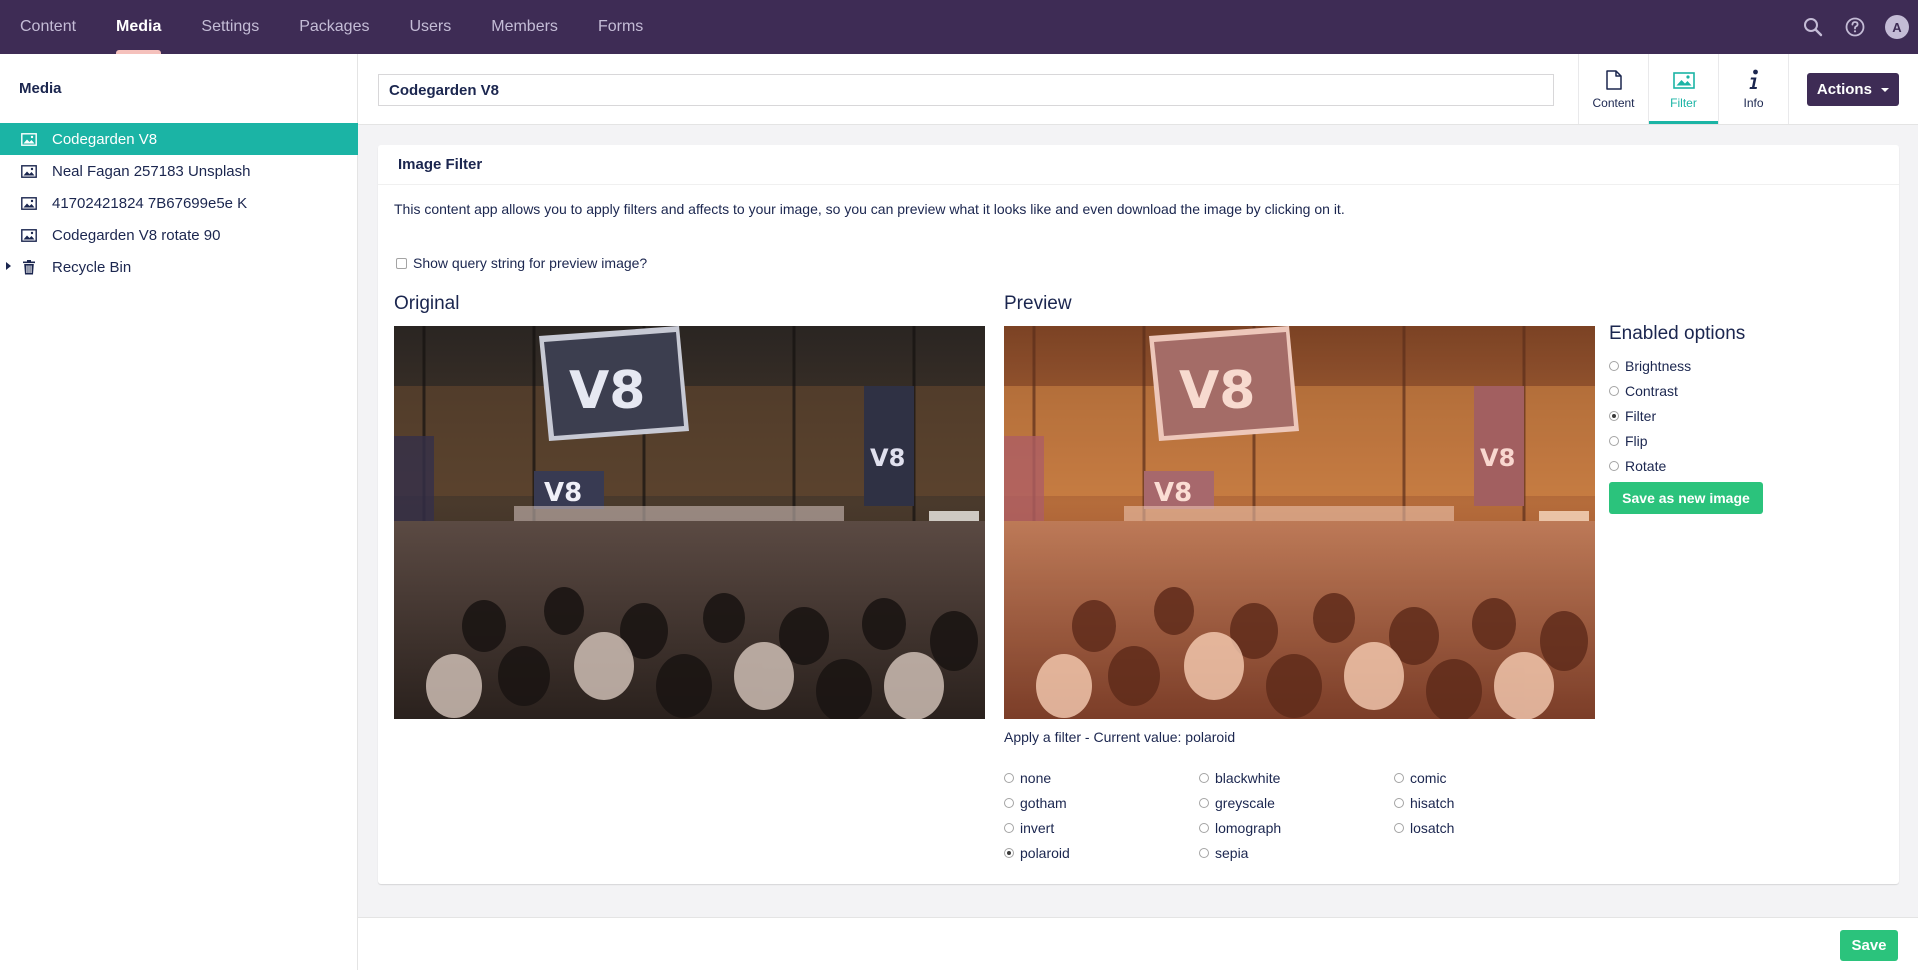 This screenshot has width=1918, height=970. I want to click on nav-item-packages: Packages, so click(334, 27).